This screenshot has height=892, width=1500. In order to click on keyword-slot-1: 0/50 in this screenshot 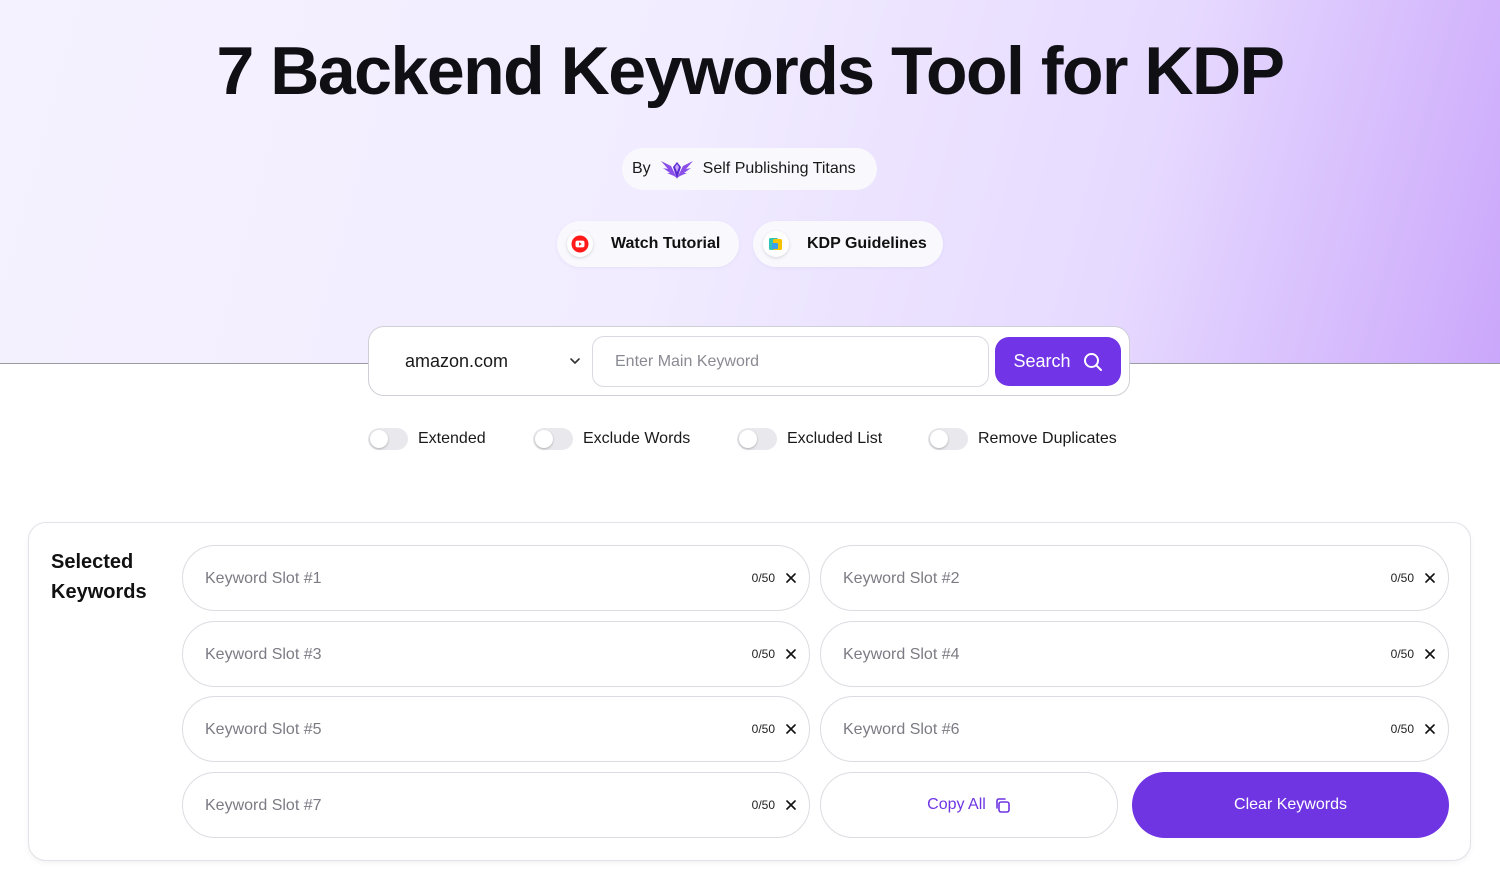, I will do `click(496, 578)`.